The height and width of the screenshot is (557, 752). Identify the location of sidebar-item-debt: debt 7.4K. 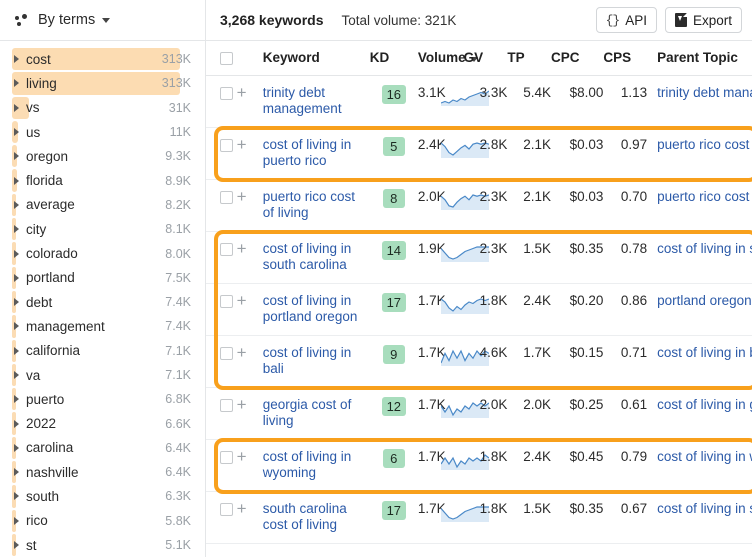
(102, 302).